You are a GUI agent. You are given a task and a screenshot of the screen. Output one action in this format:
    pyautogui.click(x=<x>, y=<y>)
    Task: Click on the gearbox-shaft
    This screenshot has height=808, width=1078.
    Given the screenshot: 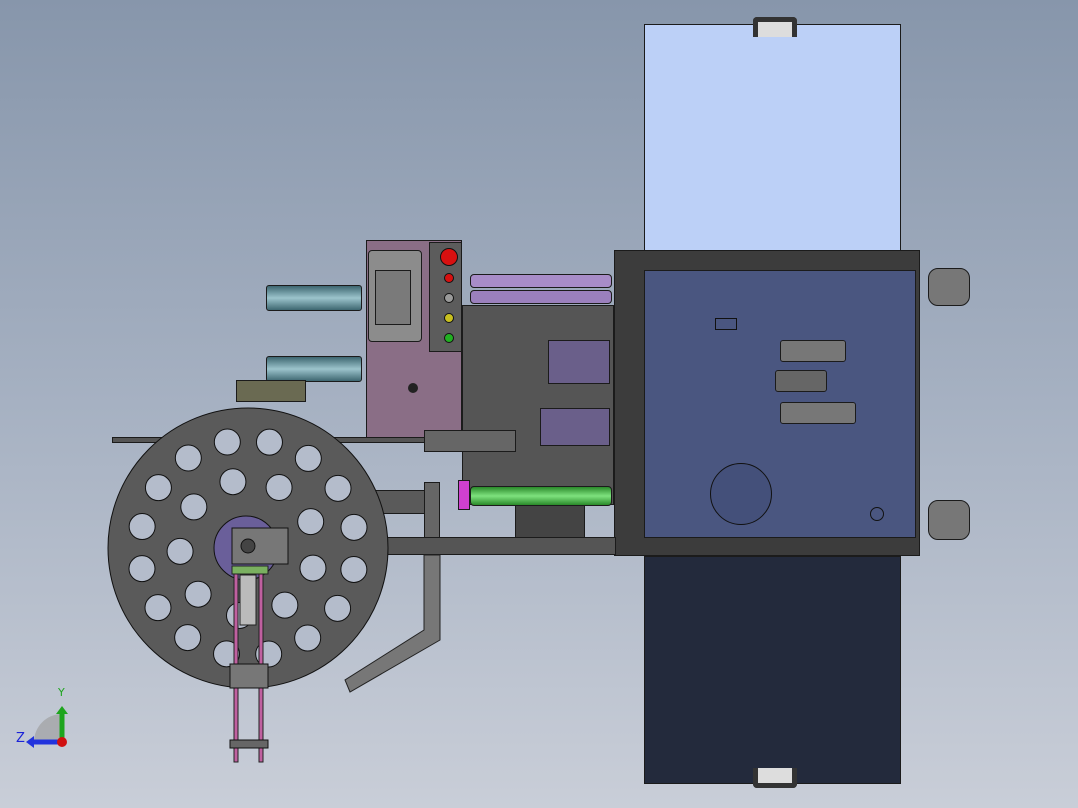 What is the action you would take?
    pyautogui.click(x=248, y=546)
    